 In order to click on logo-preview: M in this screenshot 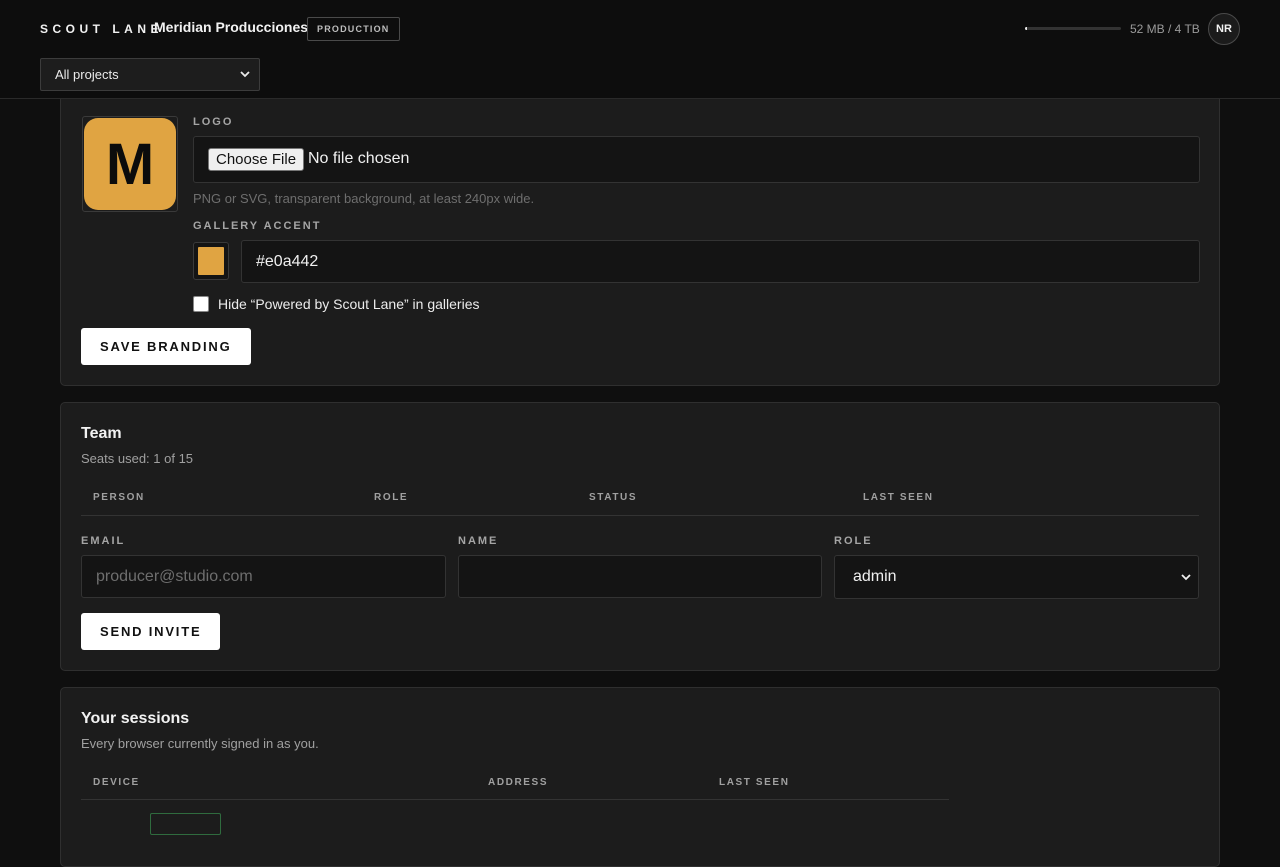, I will do `click(130, 164)`.